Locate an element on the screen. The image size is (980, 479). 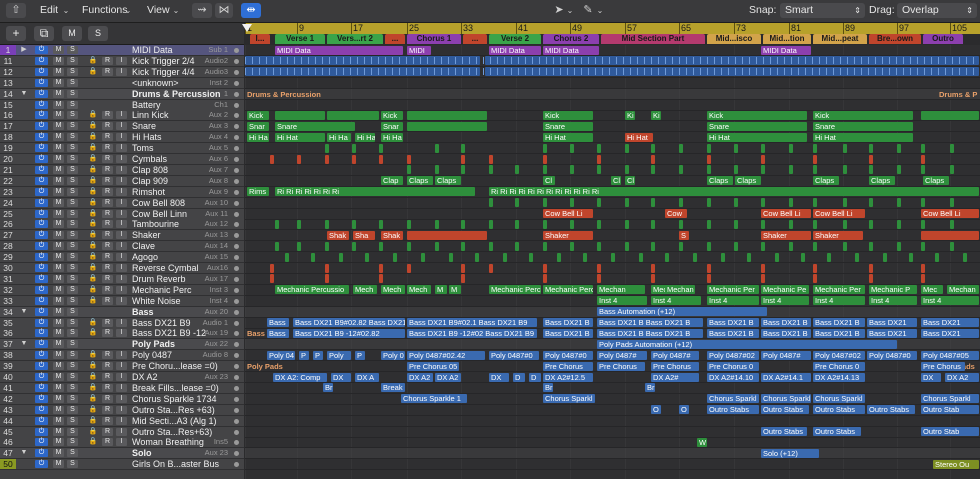
region: Bass is located at coordinates (278, 322).